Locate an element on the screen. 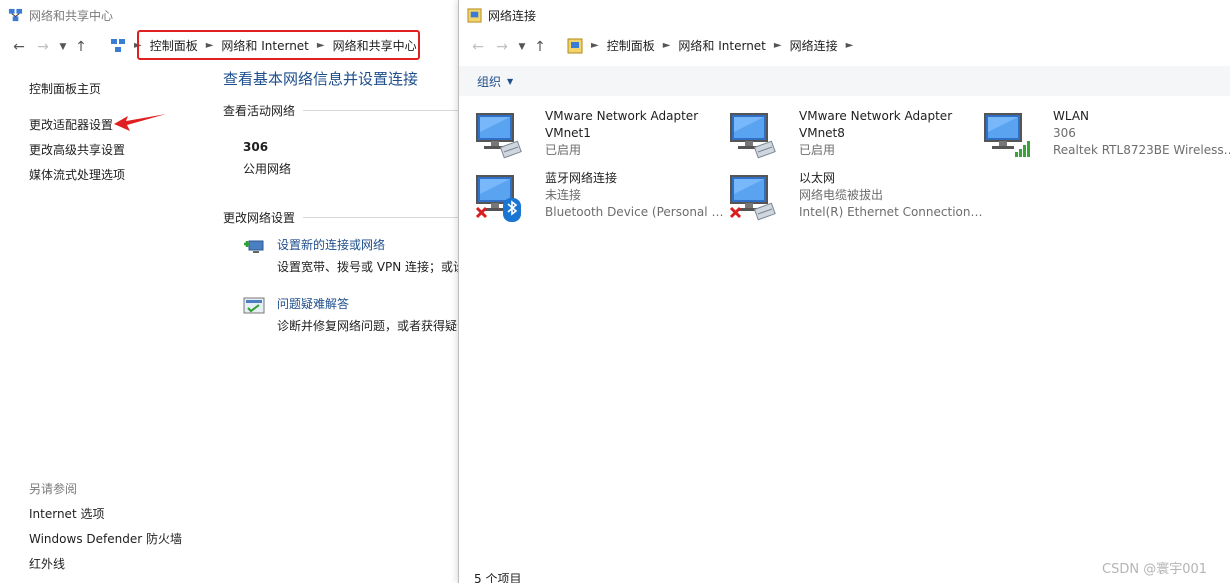 The width and height of the screenshot is (1230, 583). ethernet-adapter-icon is located at coordinates (752, 198).